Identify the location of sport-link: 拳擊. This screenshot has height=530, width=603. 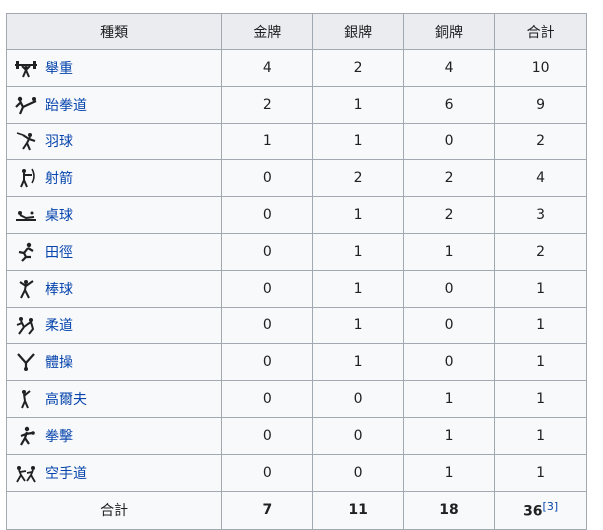
(59, 436).